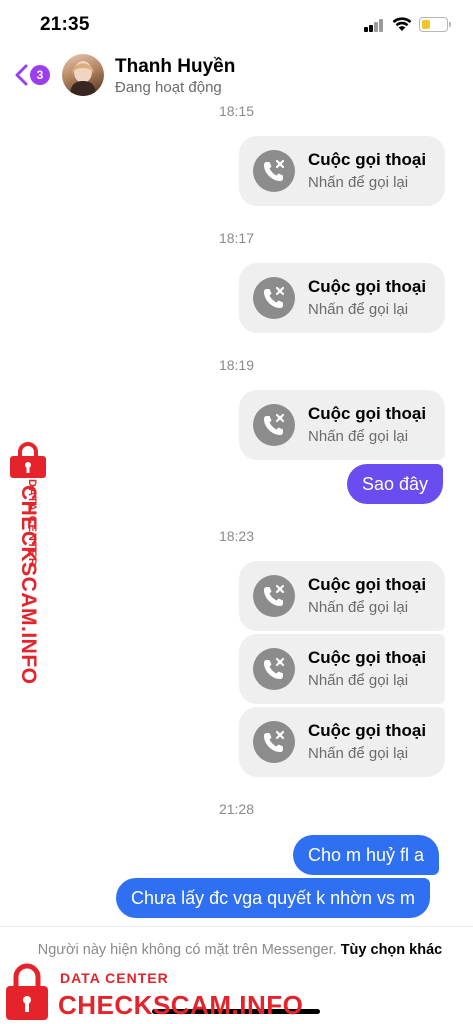  I want to click on wifi-icon, so click(402, 24).